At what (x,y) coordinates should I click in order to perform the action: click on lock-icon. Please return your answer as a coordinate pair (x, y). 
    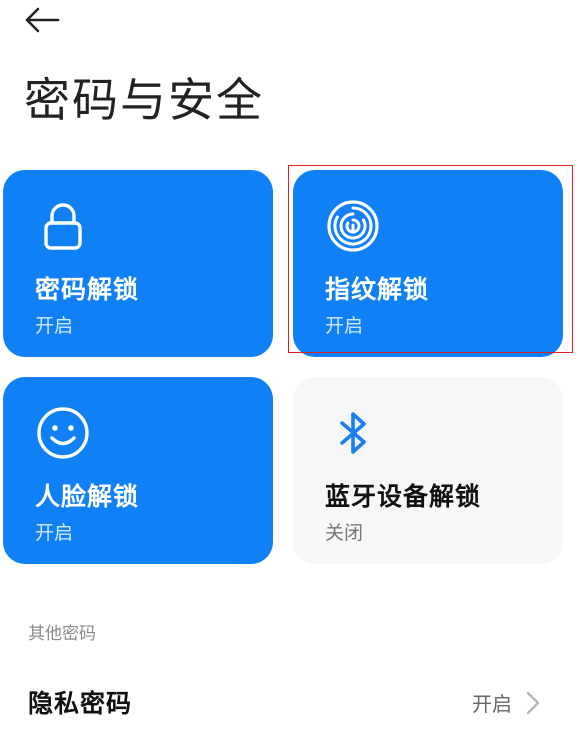
    Looking at the image, I should click on (63, 226).